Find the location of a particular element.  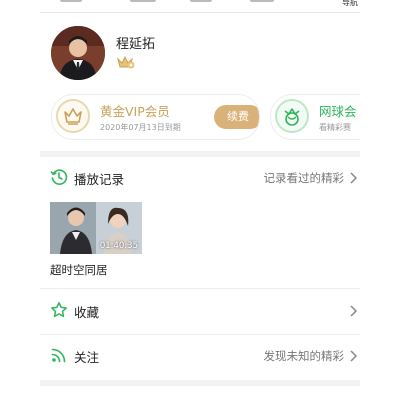

tennis-card-title: 网球会 is located at coordinates (338, 111).